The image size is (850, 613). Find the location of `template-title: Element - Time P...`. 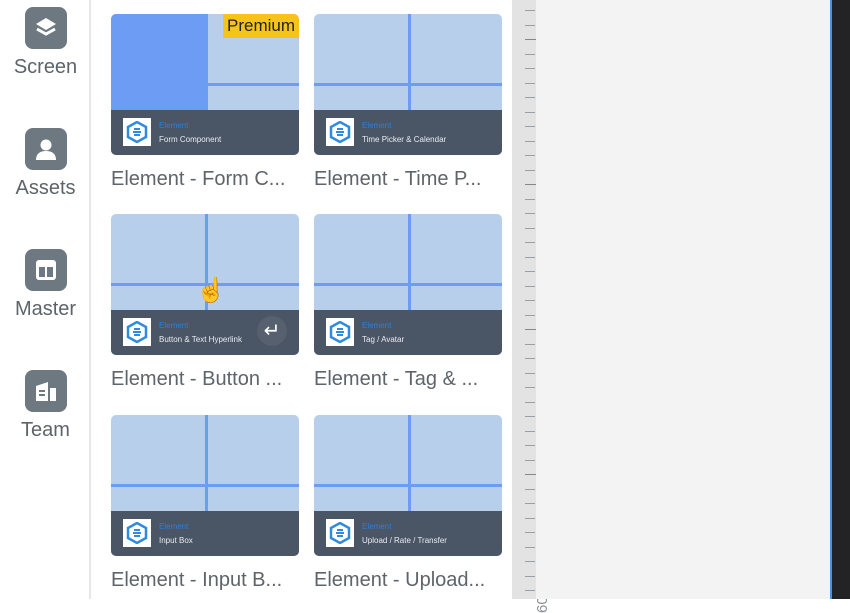

template-title: Element - Time P... is located at coordinates (398, 179).